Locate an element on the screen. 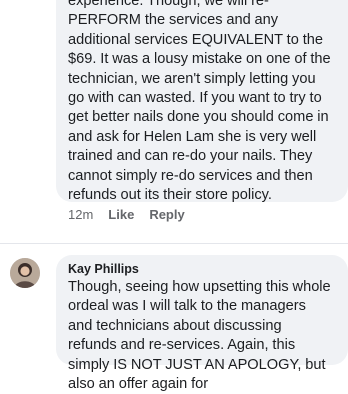 This screenshot has height=394, width=348. comment-author: Kay Phillips is located at coordinates (201, 269).